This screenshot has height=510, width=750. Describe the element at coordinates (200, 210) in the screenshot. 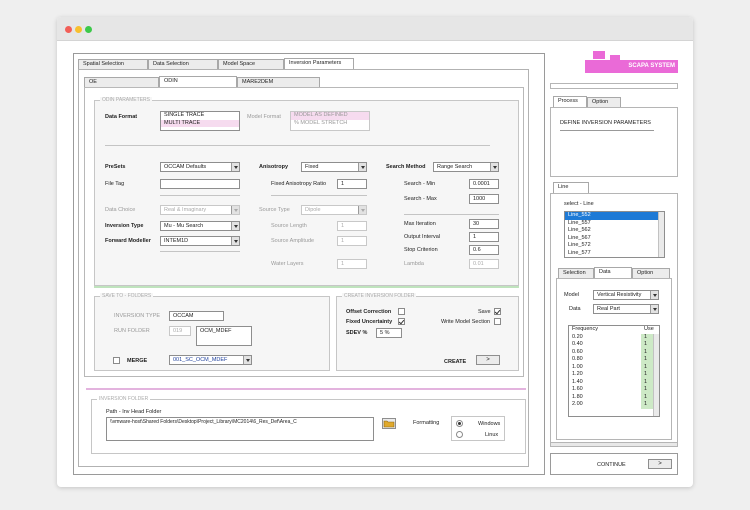

I see `data-choice-select: Real & Imaginary` at that location.